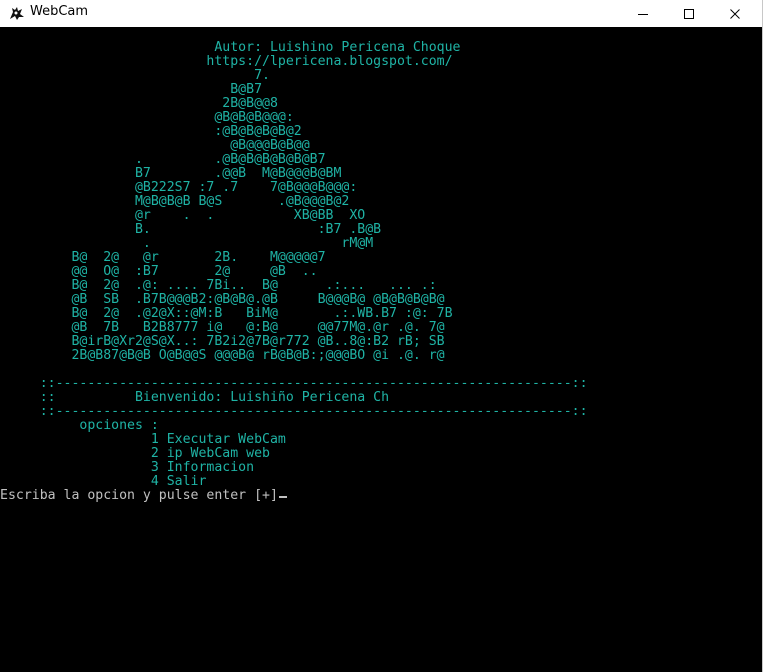 Image resolution: width=763 pixels, height=672 pixels. I want to click on ascii-art-line: :@B@B@B@B@2, so click(151, 131).